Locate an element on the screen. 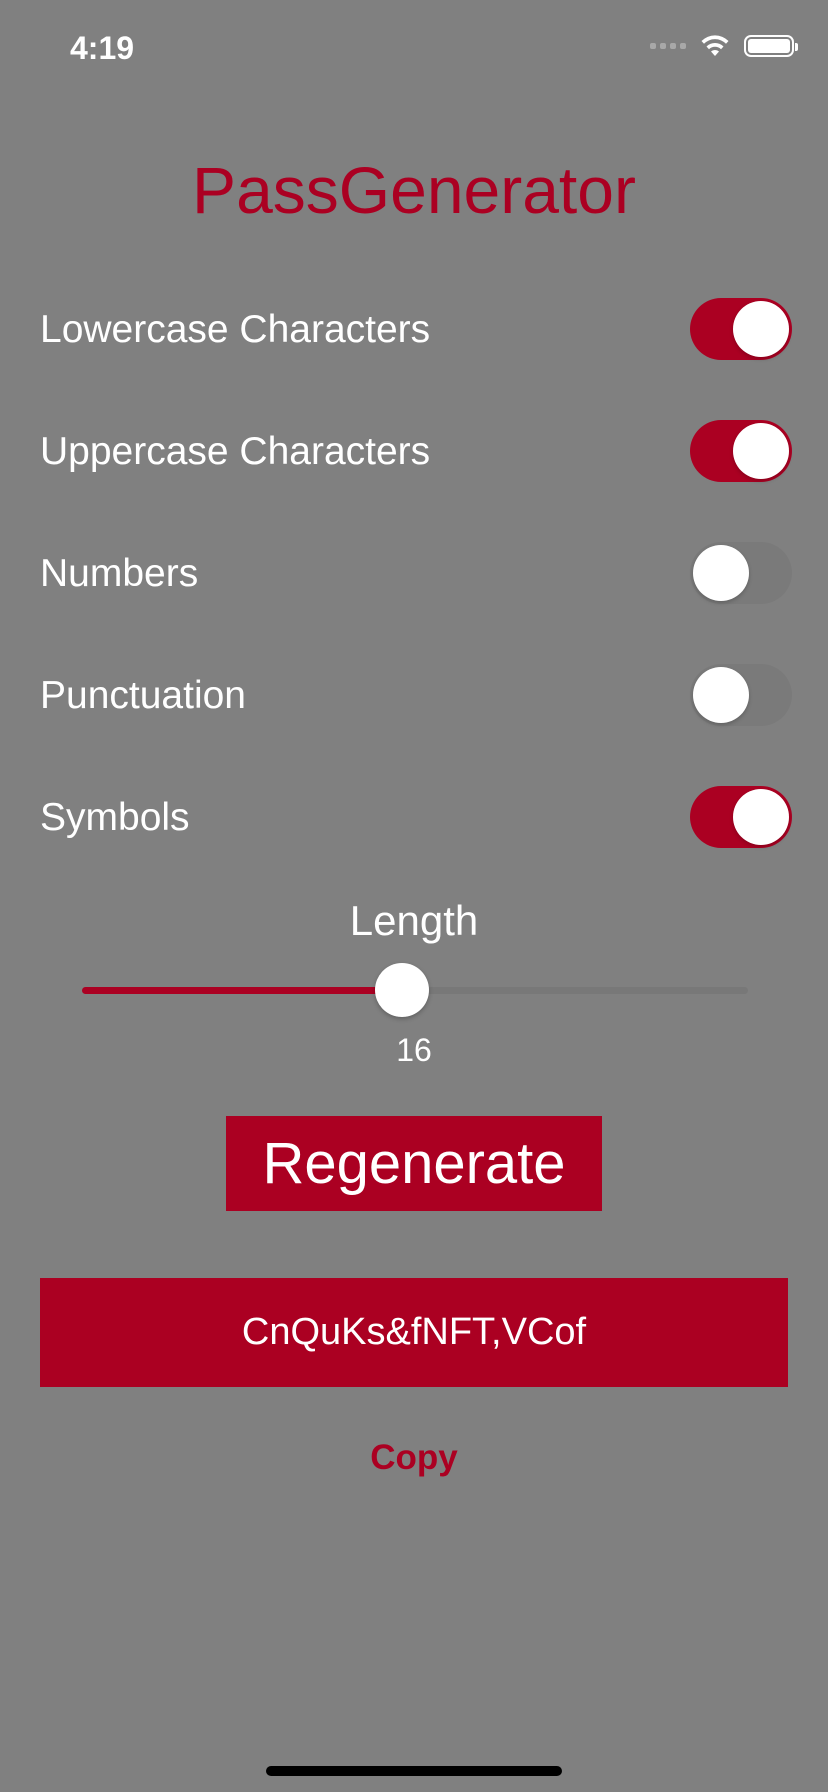 This screenshot has height=1792, width=828. slider-thumb is located at coordinates (401, 990).